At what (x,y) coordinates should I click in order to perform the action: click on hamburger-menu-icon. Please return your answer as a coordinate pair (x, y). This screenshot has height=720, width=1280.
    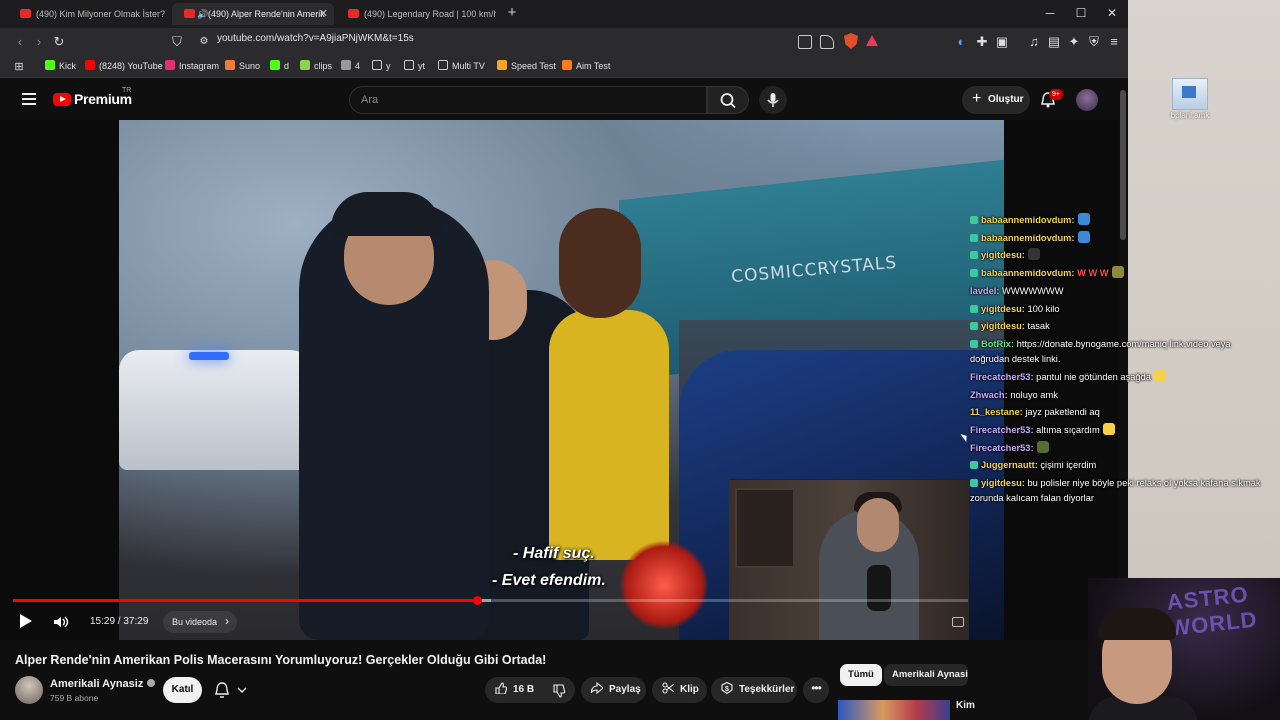
    Looking at the image, I should click on (29, 99).